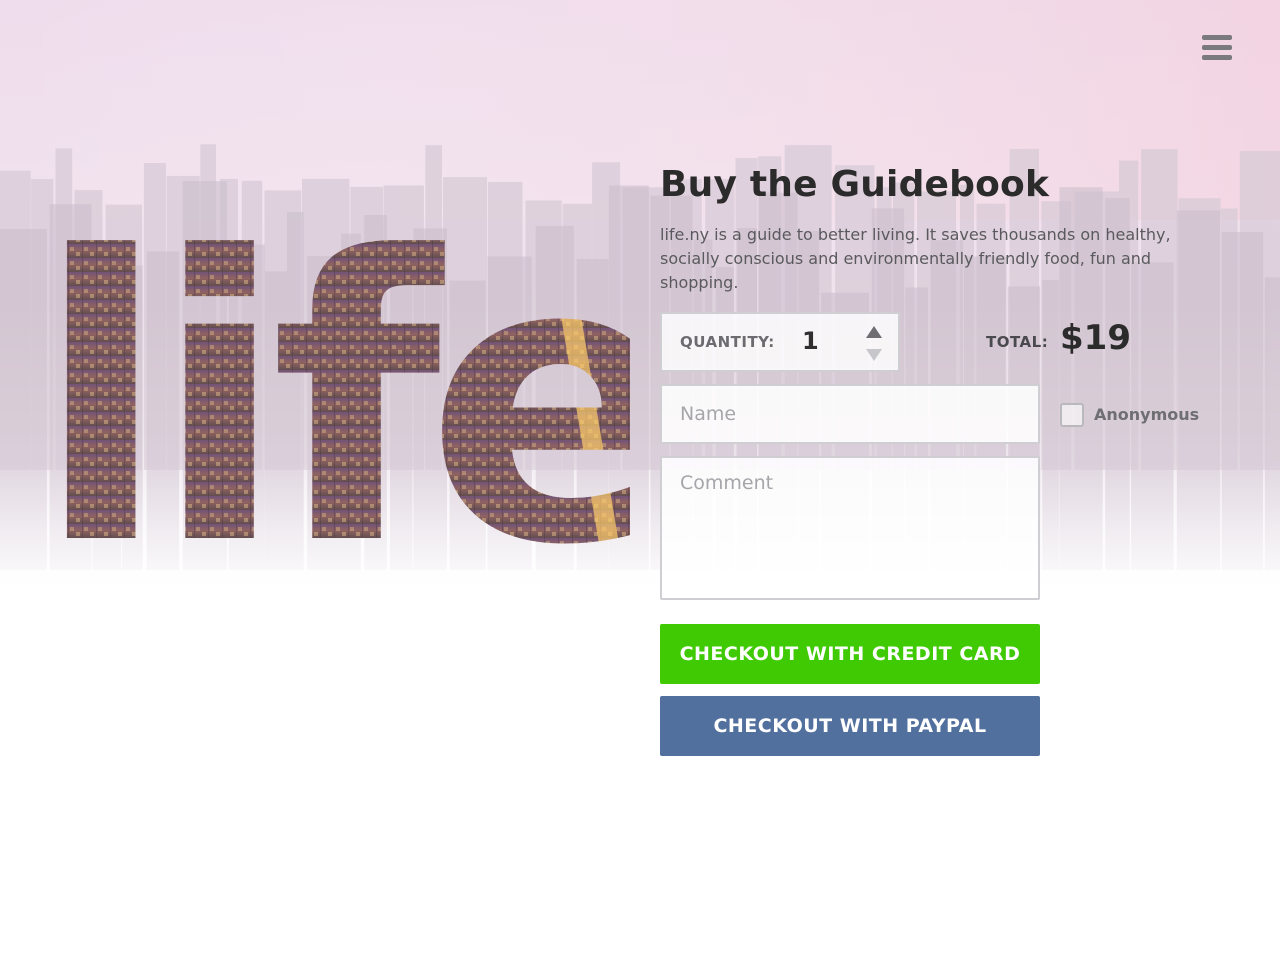 The image size is (1280, 960). What do you see at coordinates (1072, 415) in the screenshot?
I see `checkbox-icon` at bounding box center [1072, 415].